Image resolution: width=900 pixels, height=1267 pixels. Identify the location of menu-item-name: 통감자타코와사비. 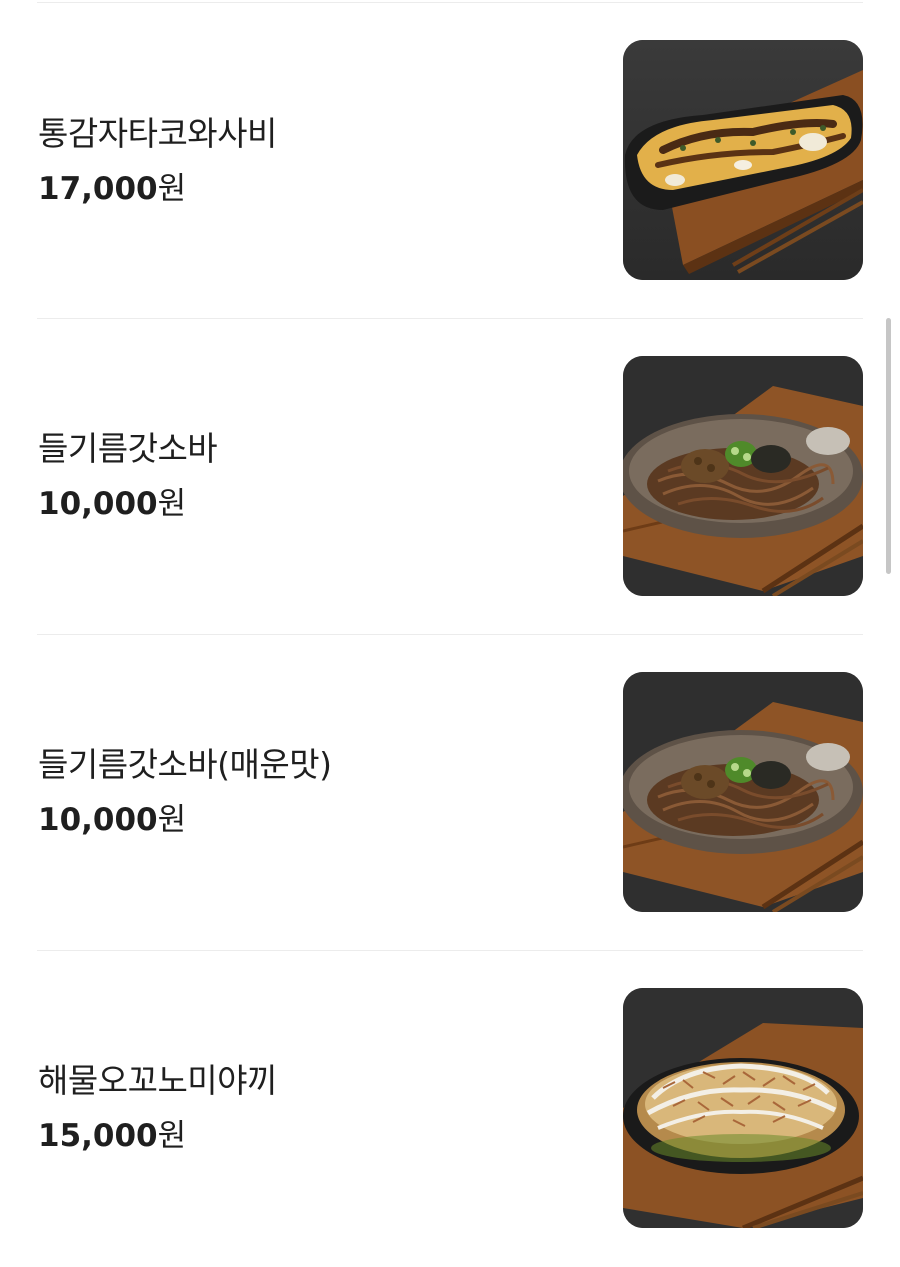
(157, 133).